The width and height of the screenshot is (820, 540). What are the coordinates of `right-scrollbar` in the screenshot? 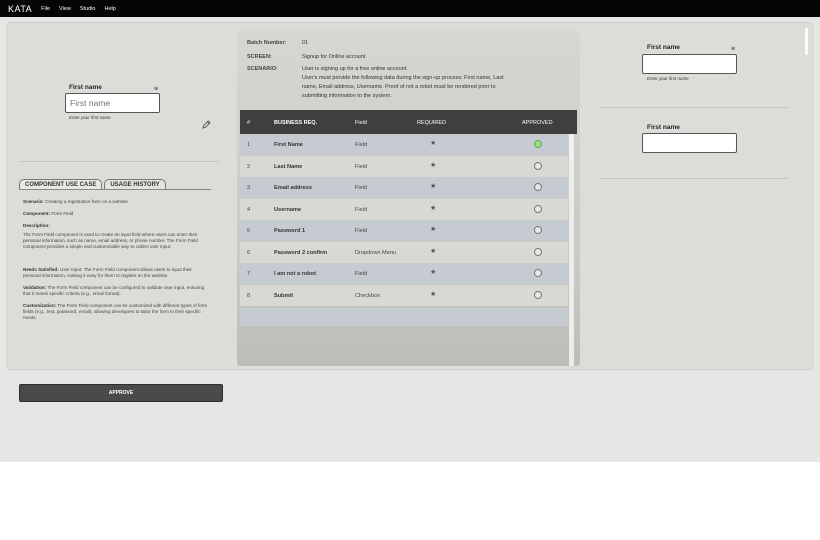 It's located at (806, 41).